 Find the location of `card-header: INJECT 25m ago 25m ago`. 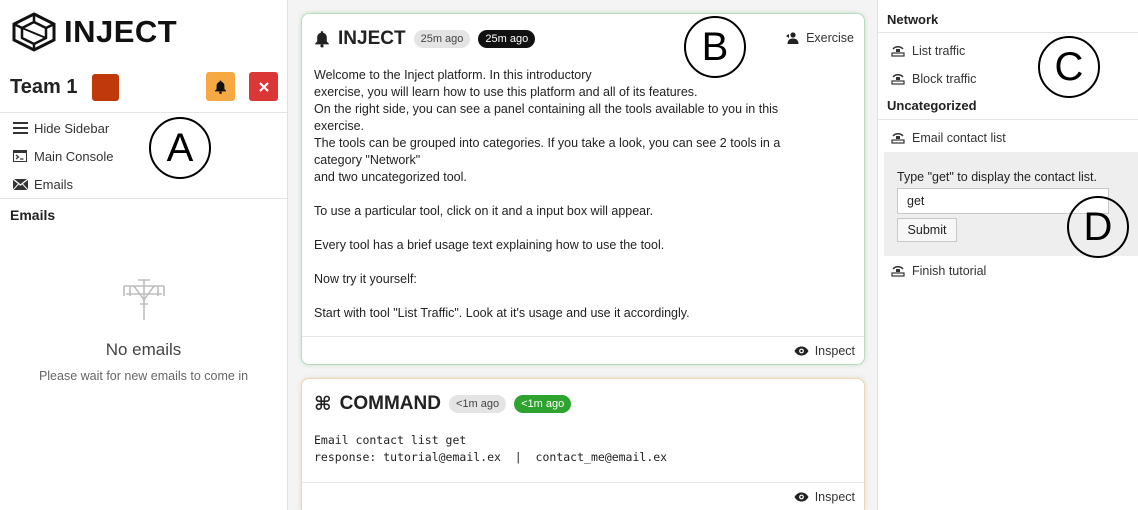

card-header: INJECT 25m ago 25m ago is located at coordinates (425, 39).